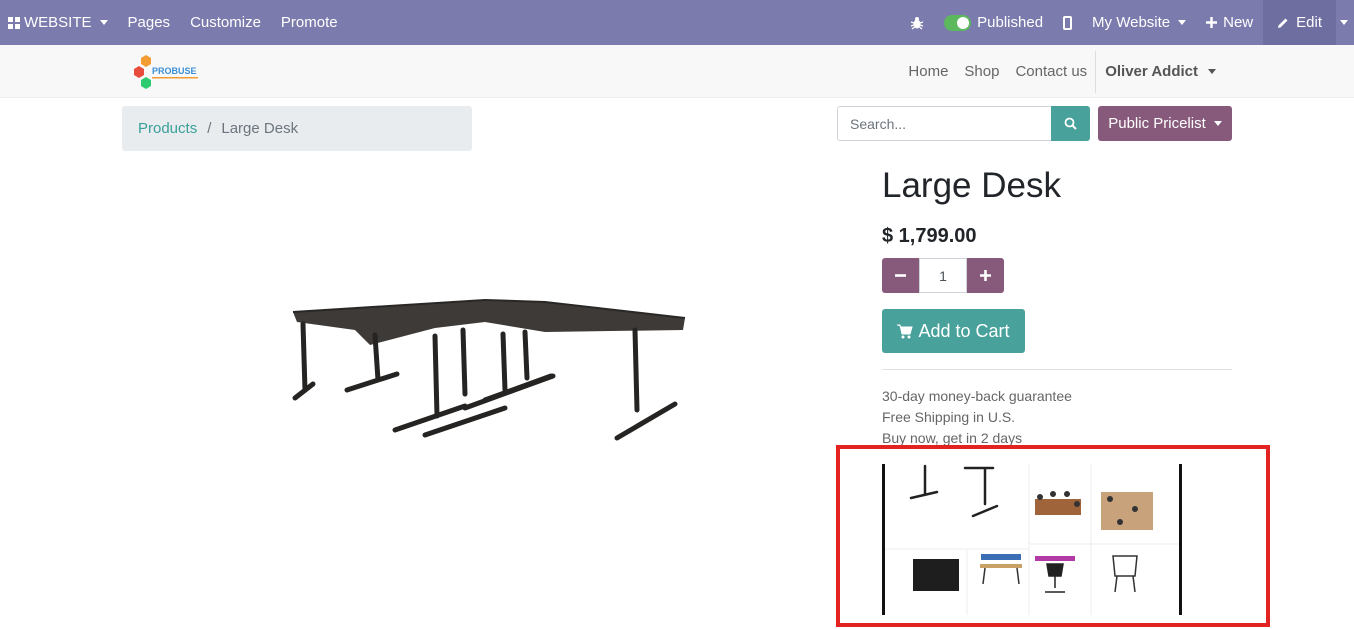 The height and width of the screenshot is (629, 1354). Describe the element at coordinates (1283, 23) in the screenshot. I see `pencil-icon` at that location.